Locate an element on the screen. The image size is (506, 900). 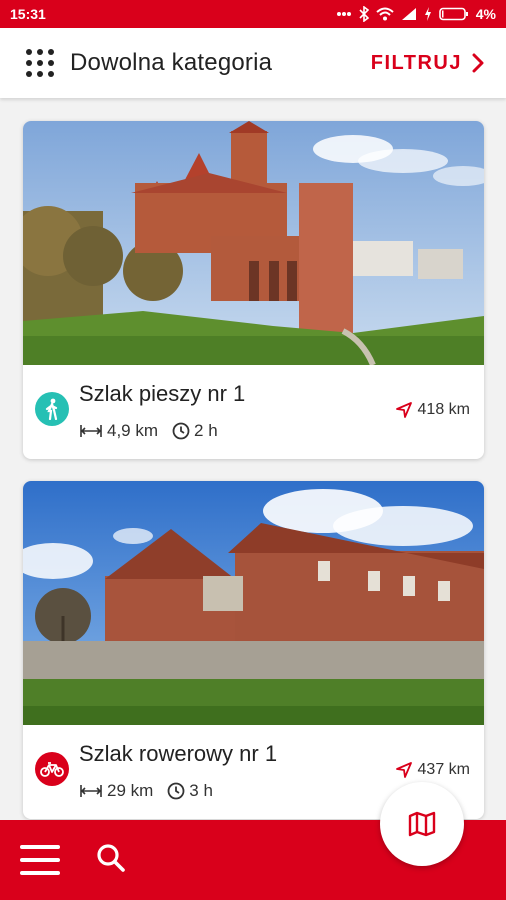
more-dots-icon is located at coordinates (343, 14).